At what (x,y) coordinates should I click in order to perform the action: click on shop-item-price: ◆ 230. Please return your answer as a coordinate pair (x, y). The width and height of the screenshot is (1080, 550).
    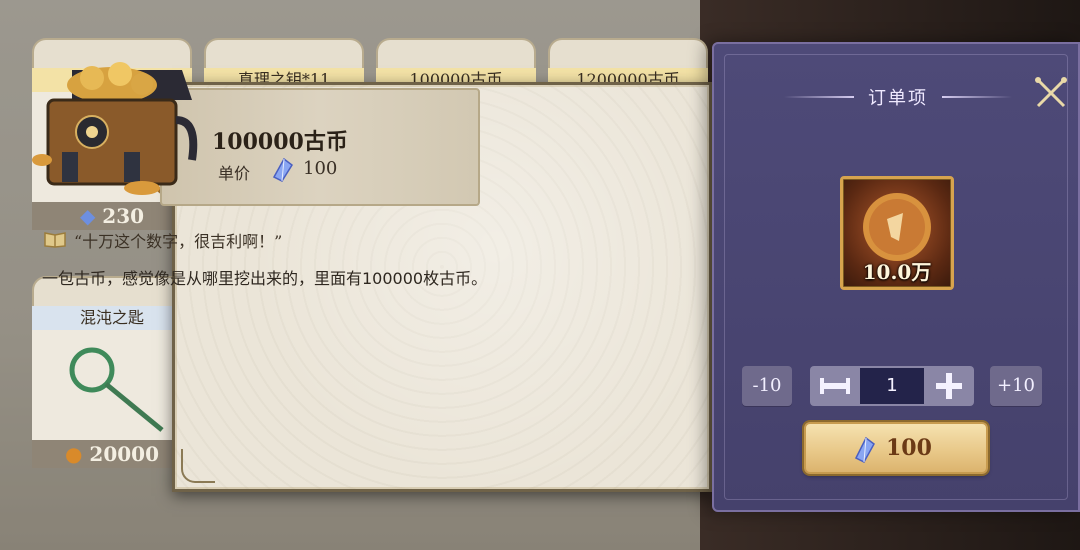
    Looking at the image, I should click on (112, 216).